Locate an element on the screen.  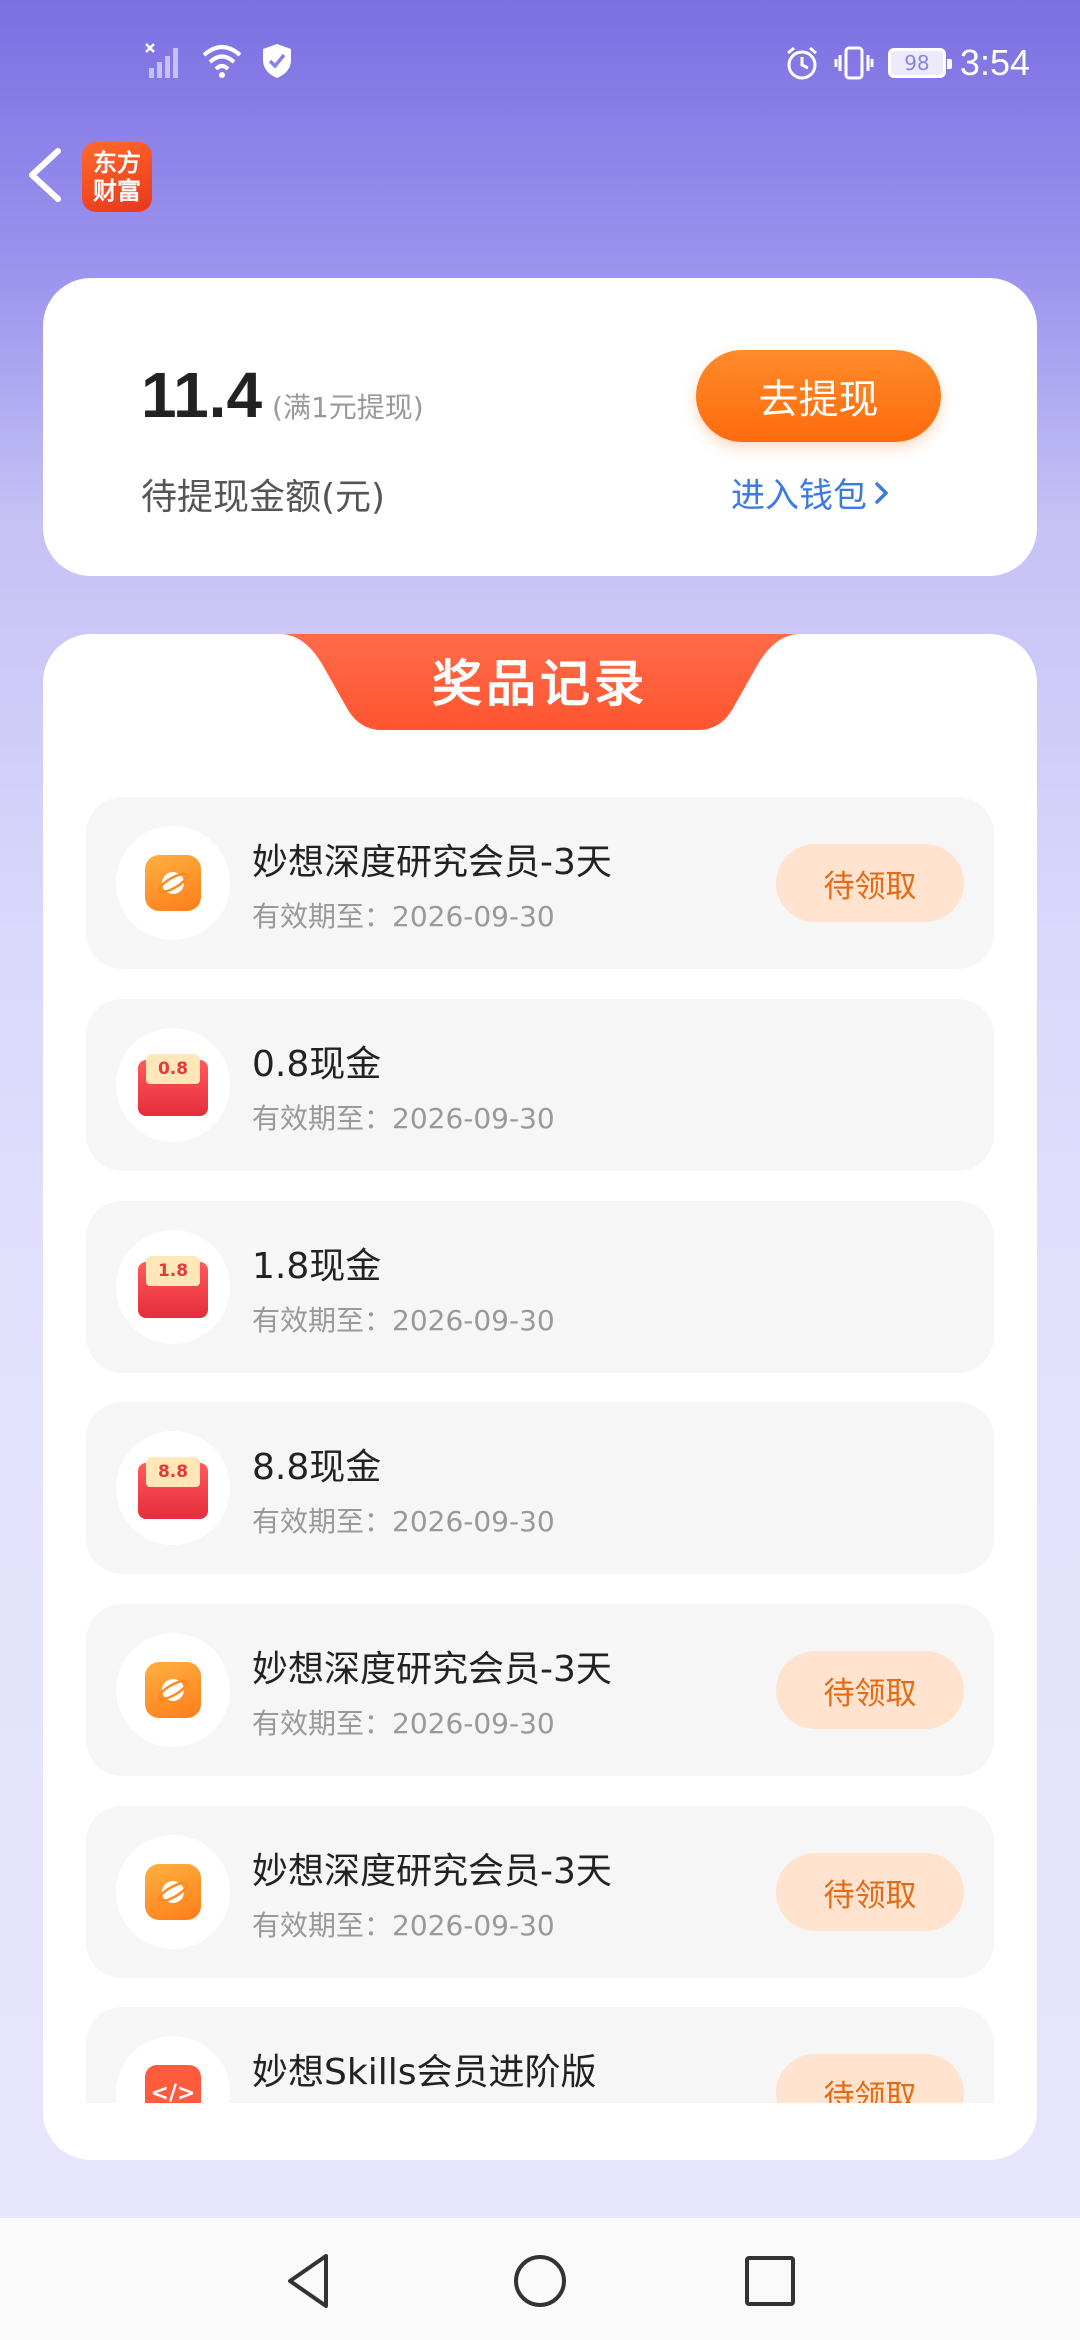
prize-records-header: 奖品记录 is located at coordinates (540, 684).